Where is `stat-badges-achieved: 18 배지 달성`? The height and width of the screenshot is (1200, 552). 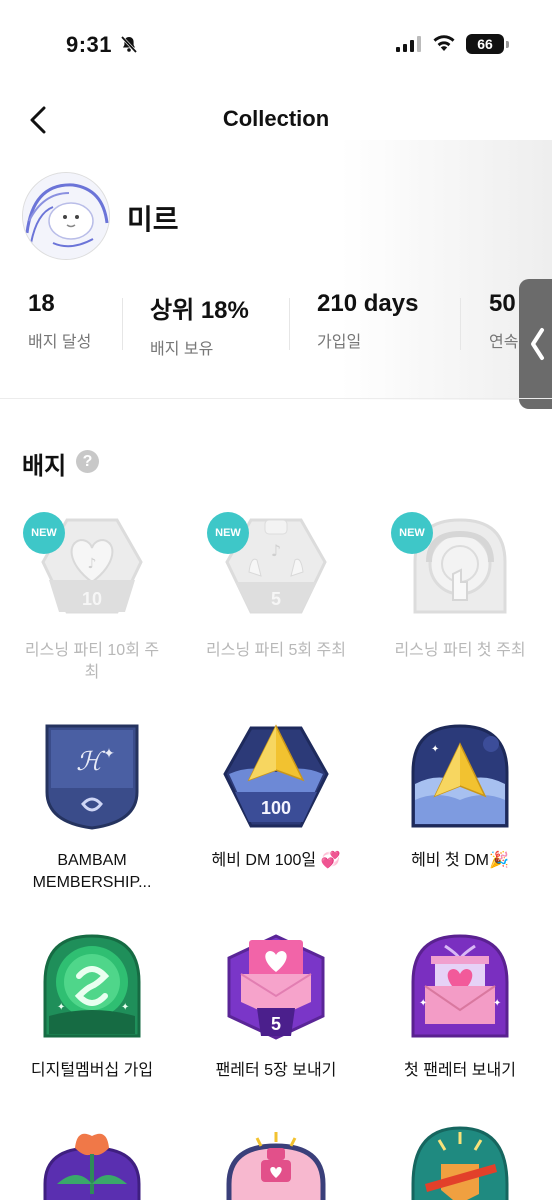 stat-badges-achieved: 18 배지 달성 is located at coordinates (59, 325).